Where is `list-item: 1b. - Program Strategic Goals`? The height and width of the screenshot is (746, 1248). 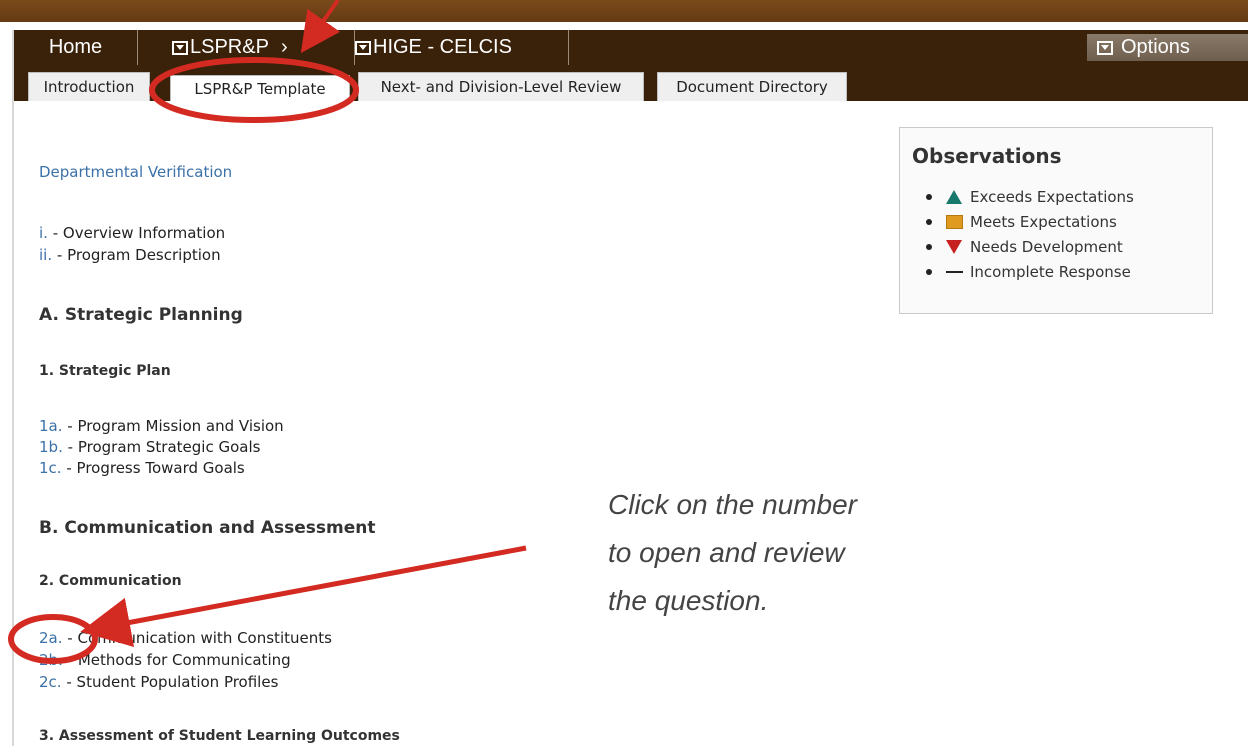 list-item: 1b. - Program Strategic Goals is located at coordinates (149, 447).